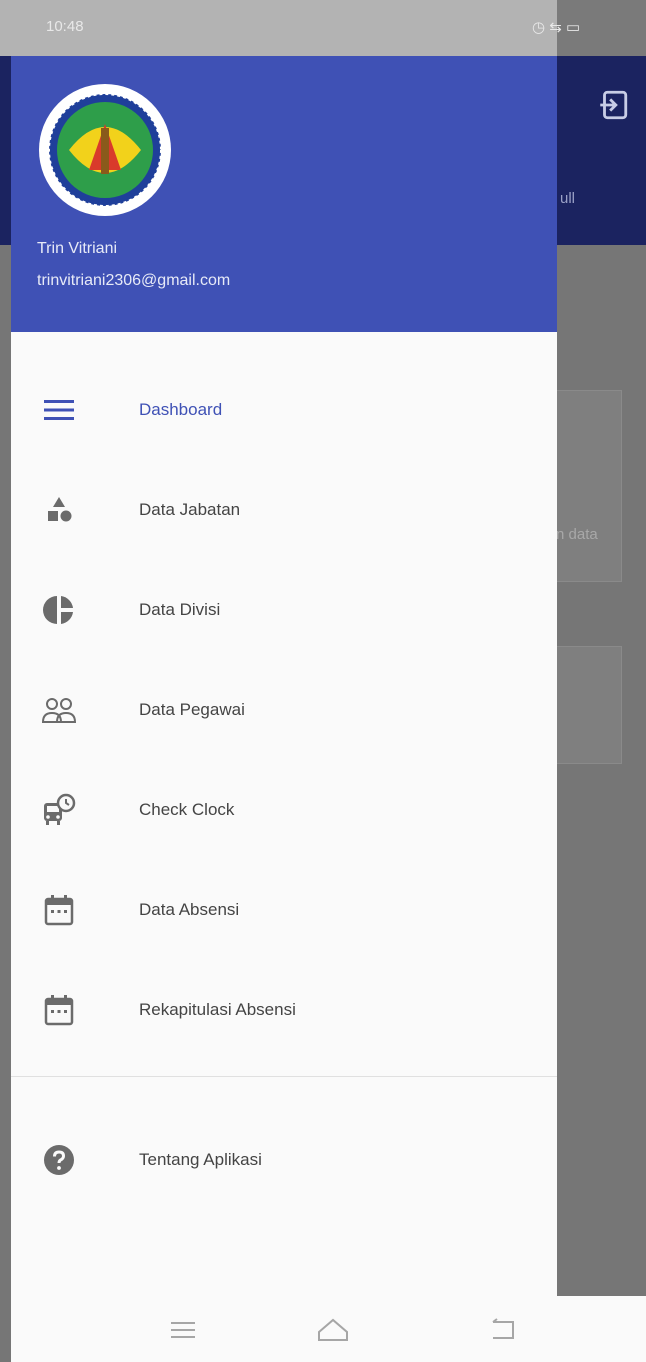 Image resolution: width=646 pixels, height=1362 pixels. What do you see at coordinates (568, 198) in the screenshot?
I see `background-tab-text: ull` at bounding box center [568, 198].